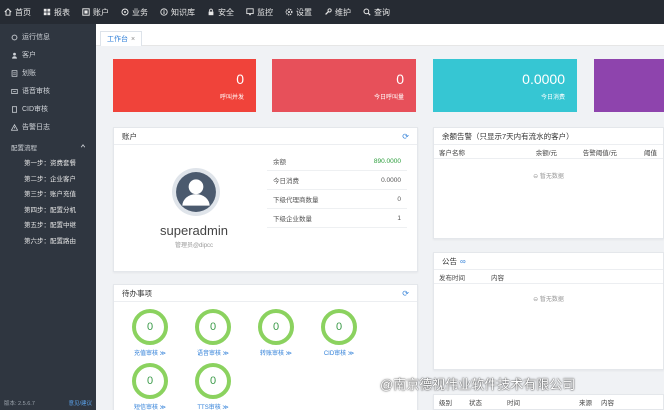 This screenshot has width=664, height=410. I want to click on sidebar-step-6: 第六步：配置路由, so click(48, 242).